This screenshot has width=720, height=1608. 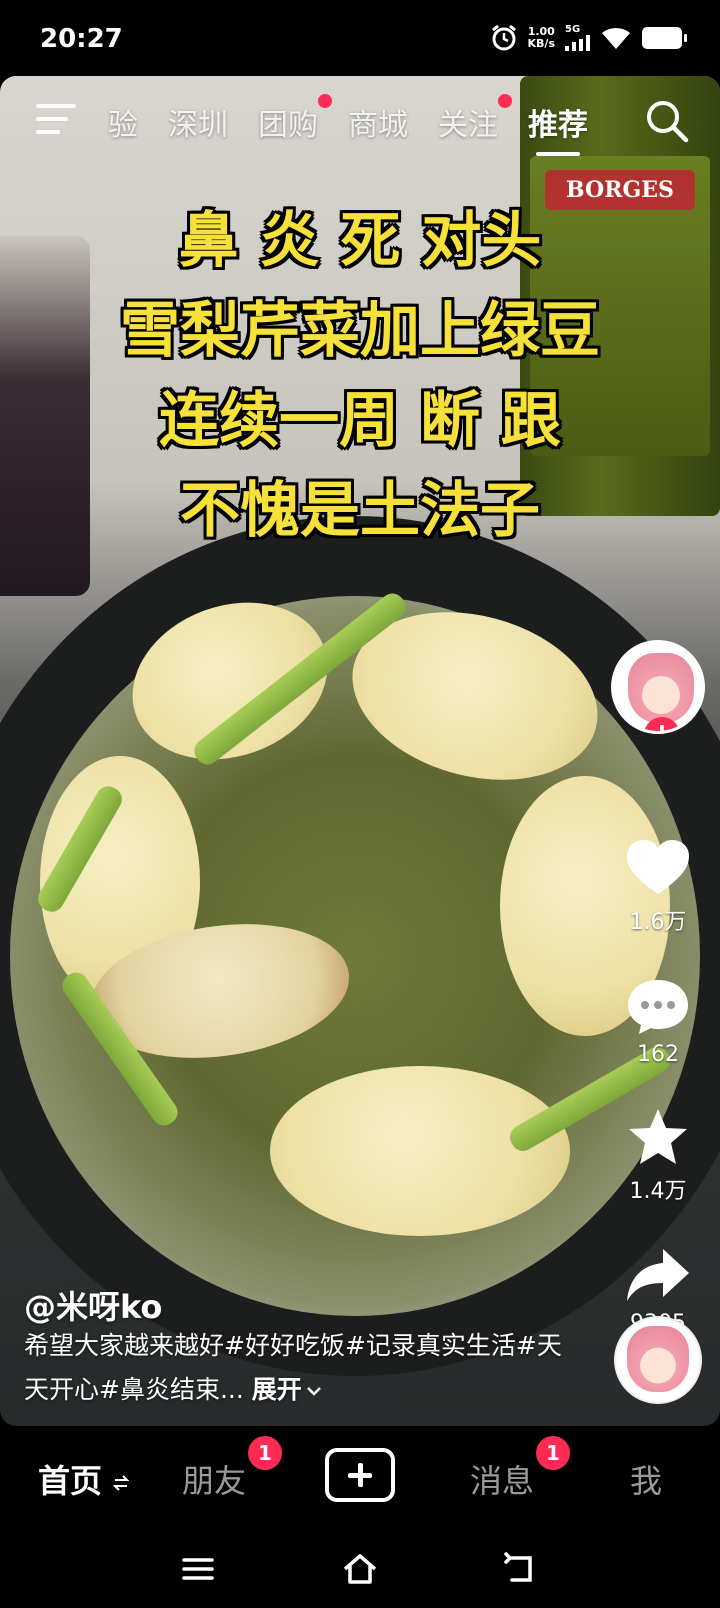 I want to click on create-button, so click(x=360, y=1475).